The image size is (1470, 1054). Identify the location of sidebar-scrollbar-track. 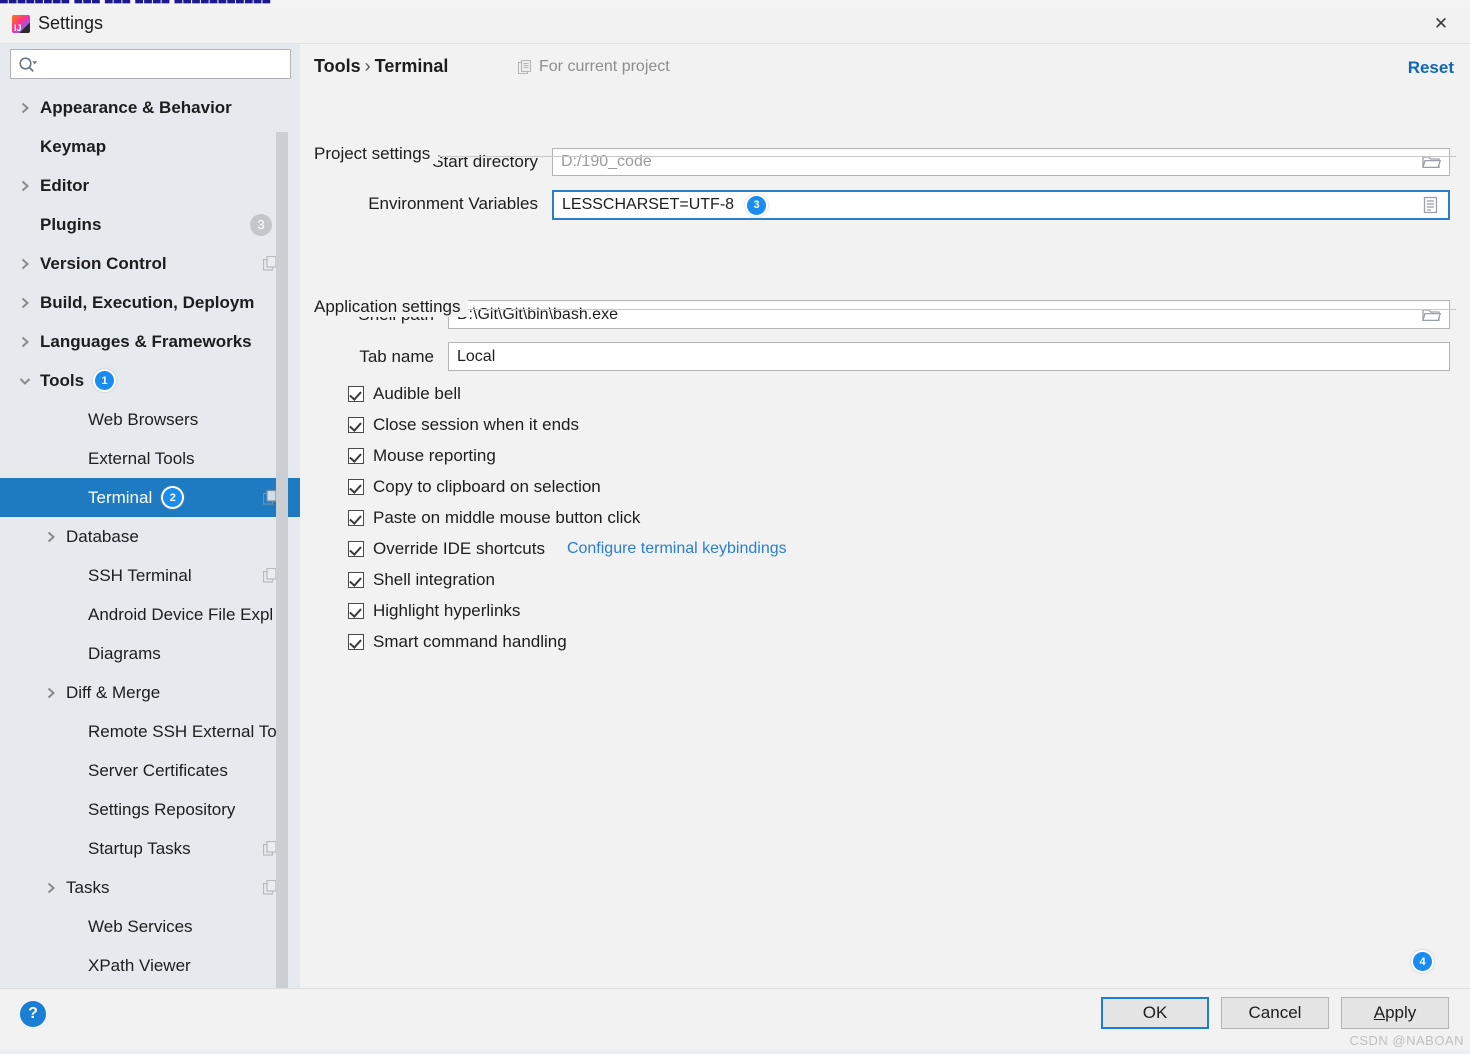
(285, 547).